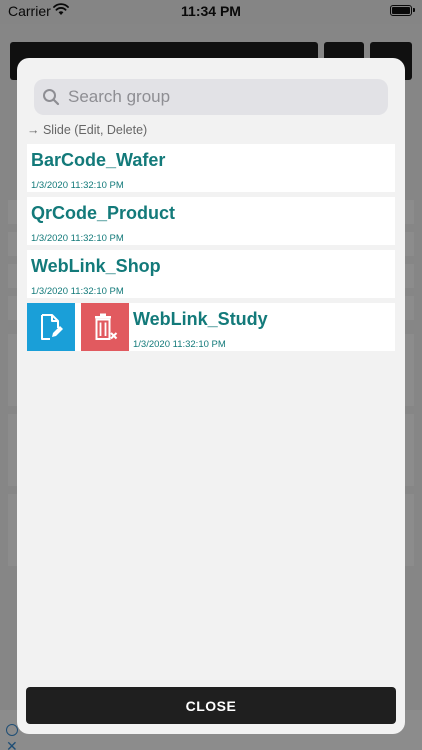 This screenshot has width=422, height=750. What do you see at coordinates (211, 705) in the screenshot?
I see `close-button: CLOSE` at bounding box center [211, 705].